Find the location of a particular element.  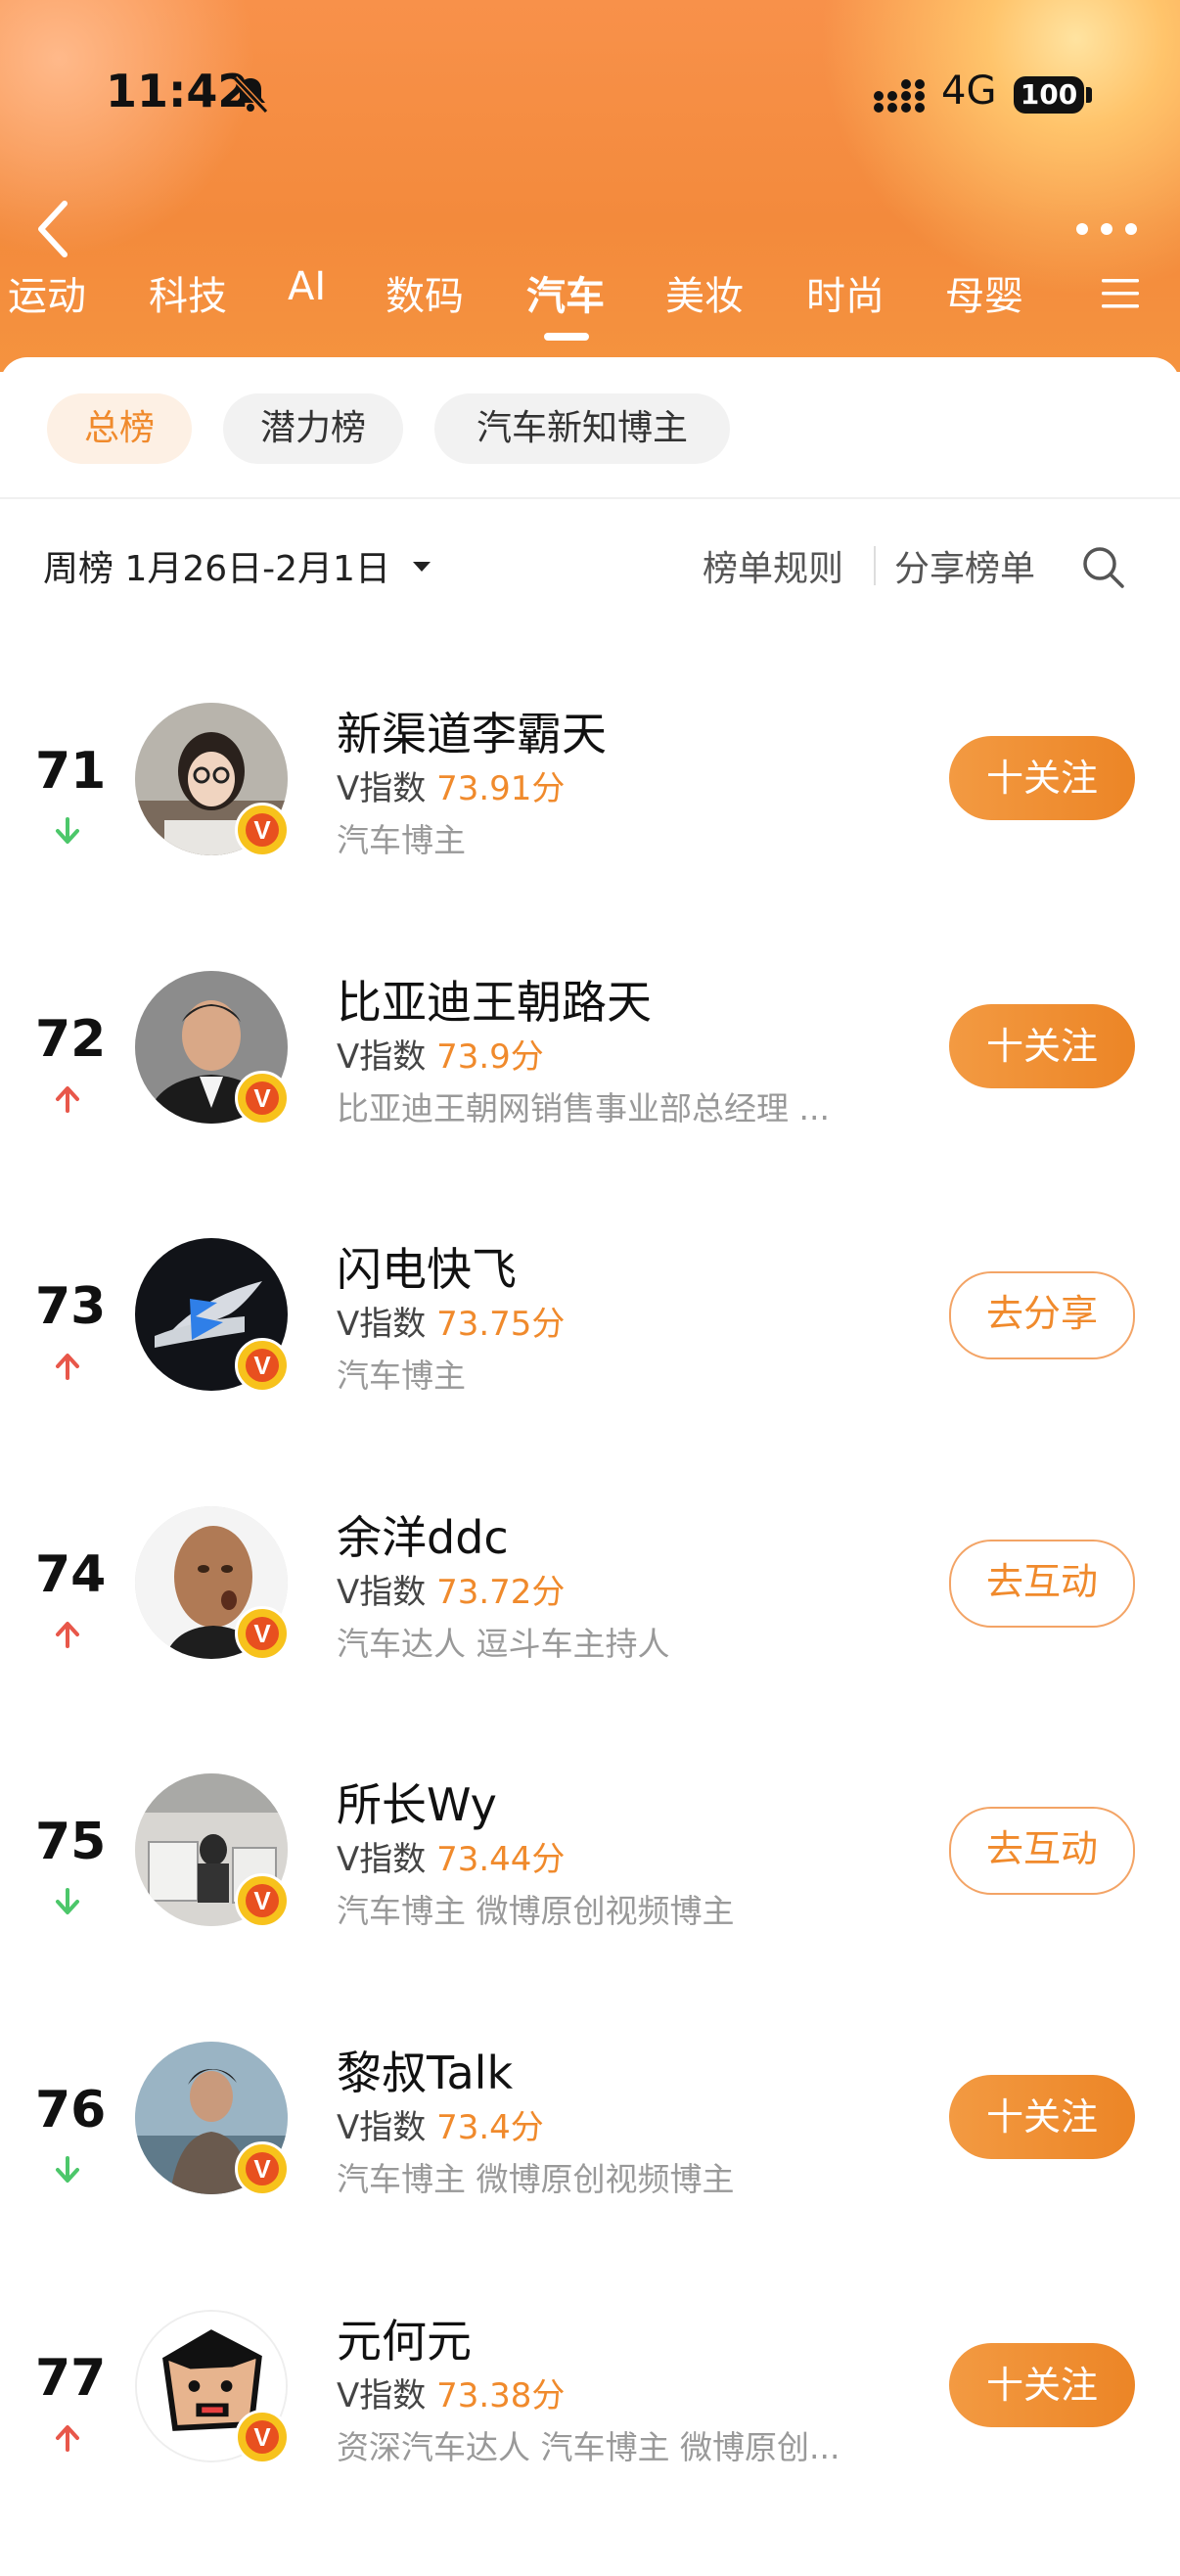

v-index-score: 73.75分 is located at coordinates (501, 1325).